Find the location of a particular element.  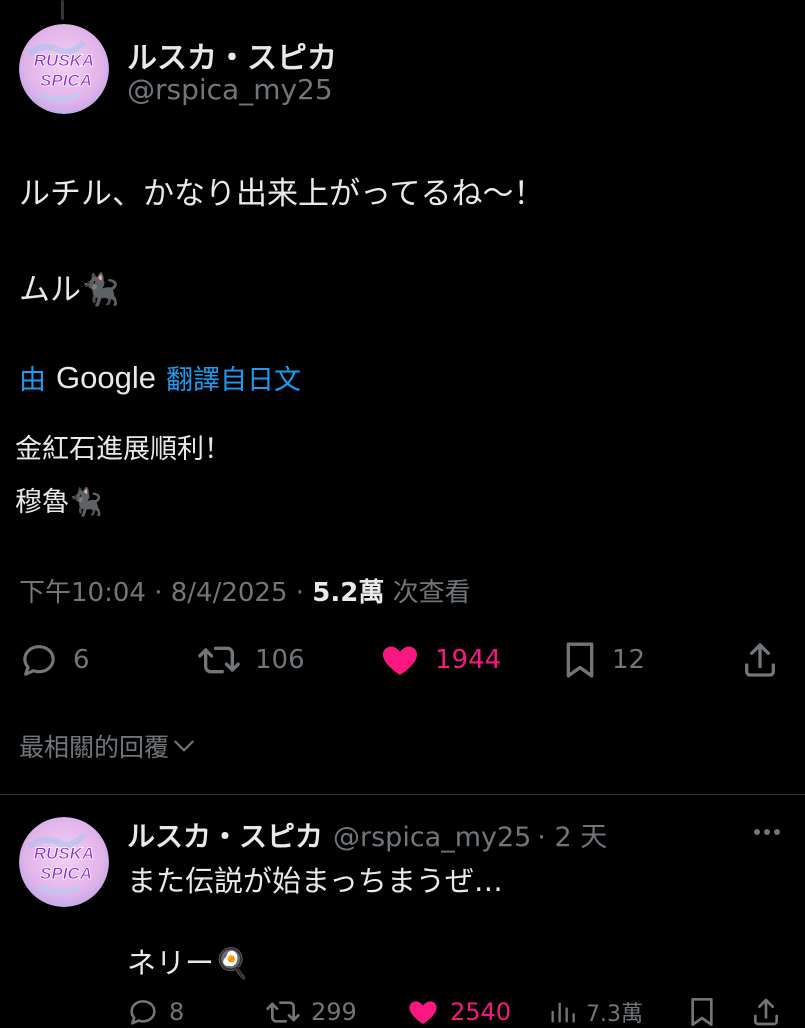

reply-button: 6 is located at coordinates (54, 660).